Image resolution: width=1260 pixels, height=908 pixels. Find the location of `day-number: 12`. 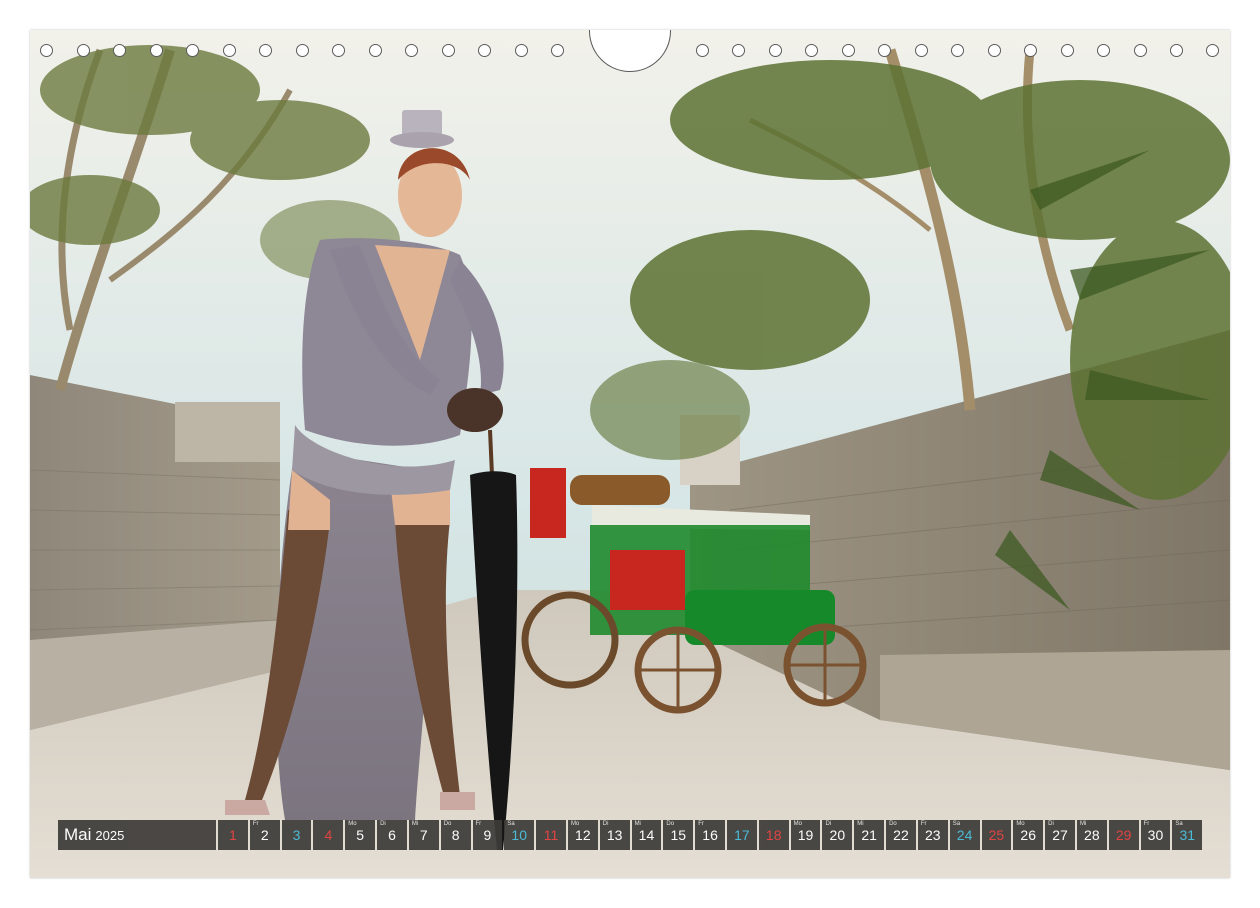

day-number: 12 is located at coordinates (583, 835).